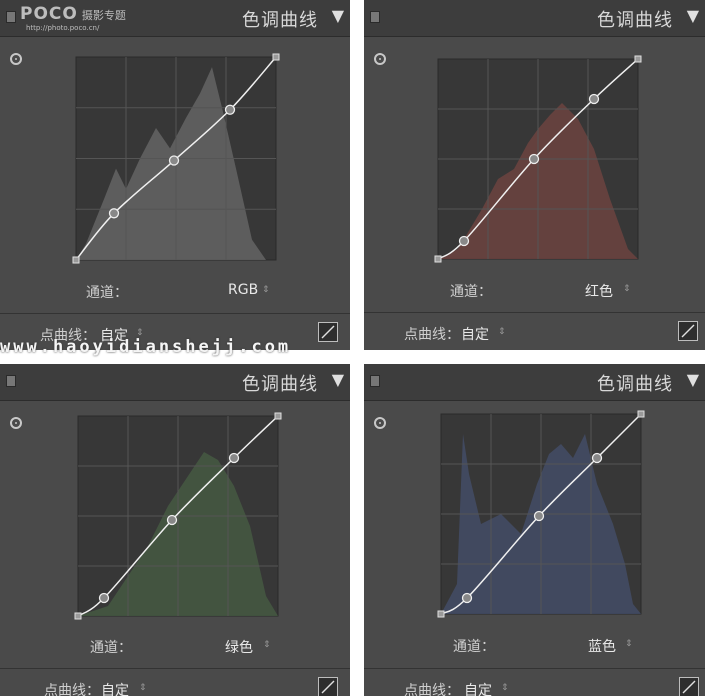 The image size is (705, 696). Describe the element at coordinates (599, 291) in the screenshot. I see `channel-select: 红色` at that location.